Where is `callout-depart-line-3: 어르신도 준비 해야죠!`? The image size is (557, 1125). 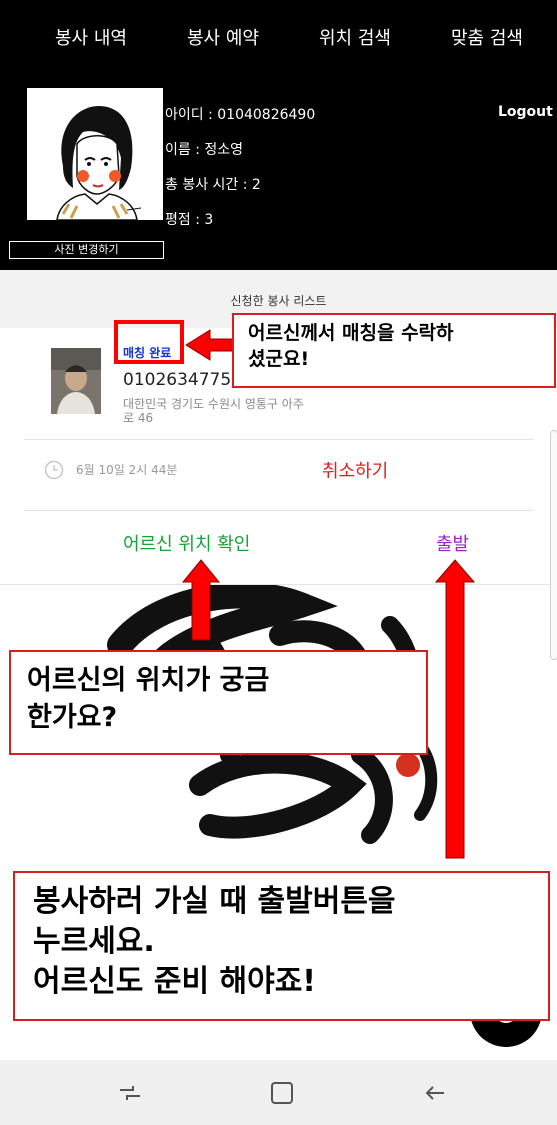 callout-depart-line-3: 어르신도 준비 해야죠! is located at coordinates (174, 981).